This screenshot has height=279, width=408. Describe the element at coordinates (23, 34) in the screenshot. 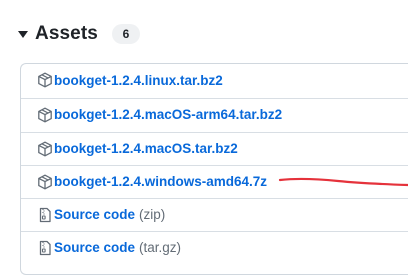

I see `caret-down-icon` at that location.